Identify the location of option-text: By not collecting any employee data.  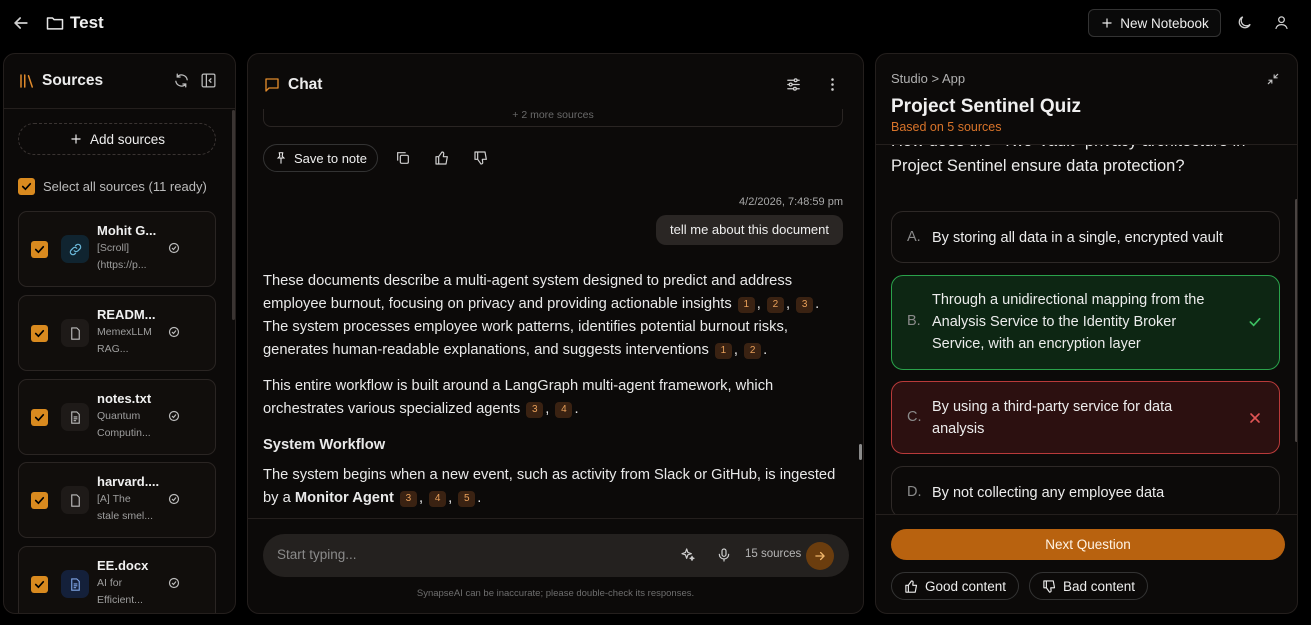
(1048, 493).